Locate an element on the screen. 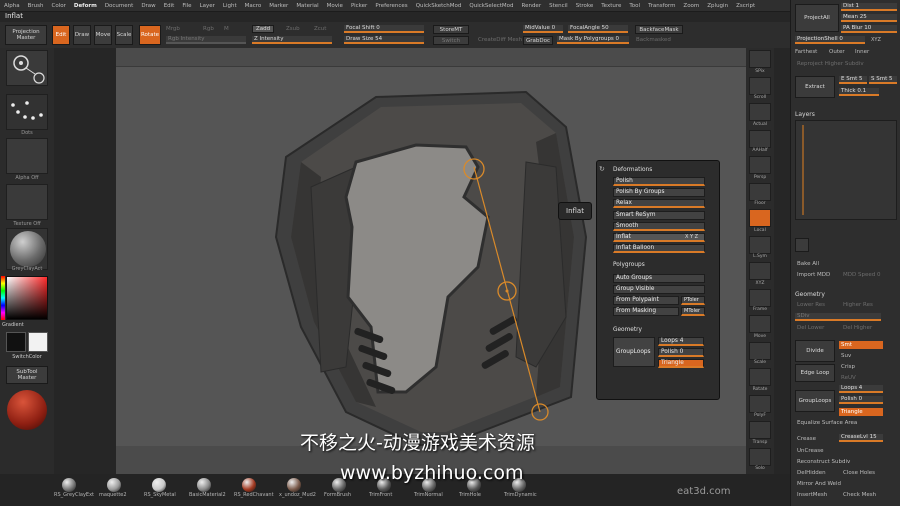  project-all-button: ProjectAll is located at coordinates (817, 18).